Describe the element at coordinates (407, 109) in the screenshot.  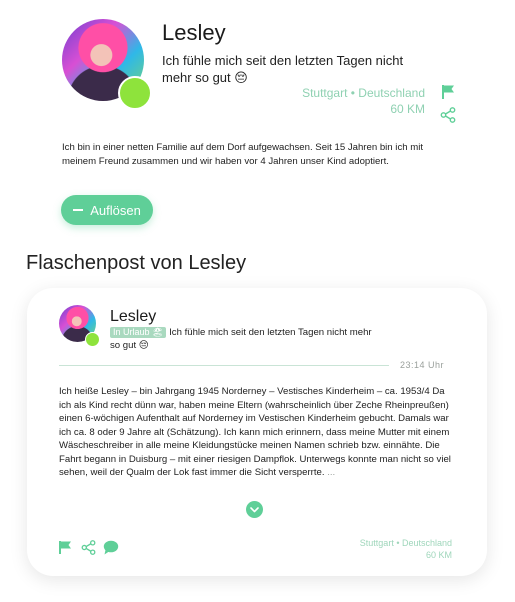
I see `profile-distance: 60 KM` at that location.